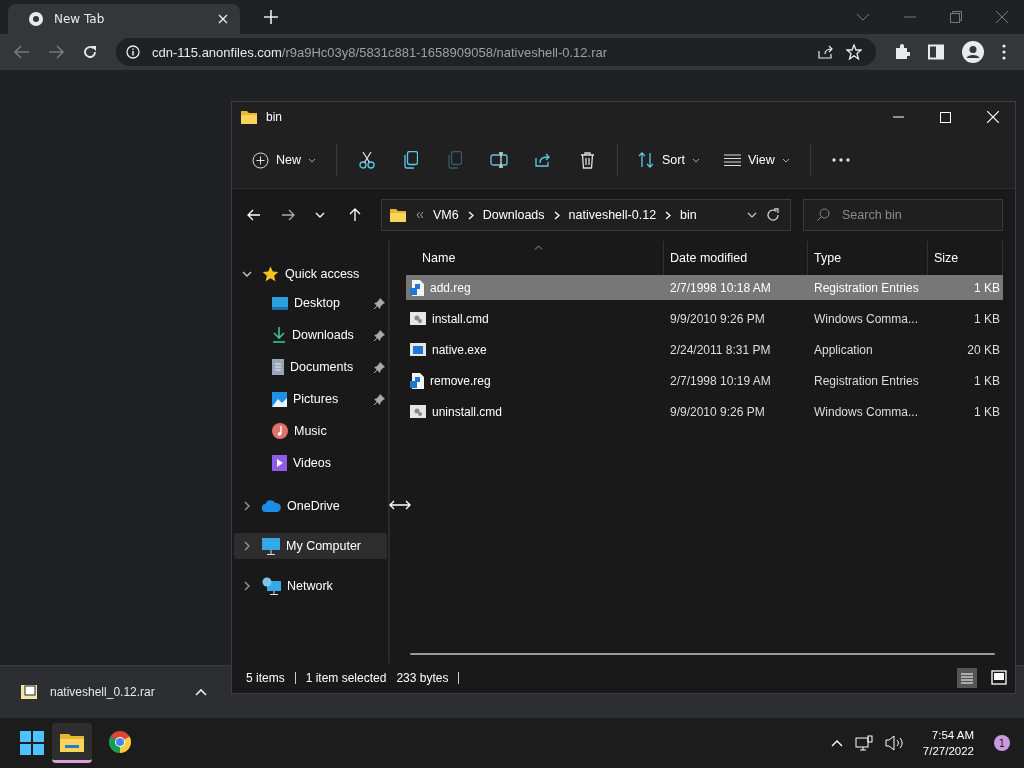 This screenshot has width=1024, height=768. Describe the element at coordinates (278, 367) in the screenshot. I see `document-icon` at that location.